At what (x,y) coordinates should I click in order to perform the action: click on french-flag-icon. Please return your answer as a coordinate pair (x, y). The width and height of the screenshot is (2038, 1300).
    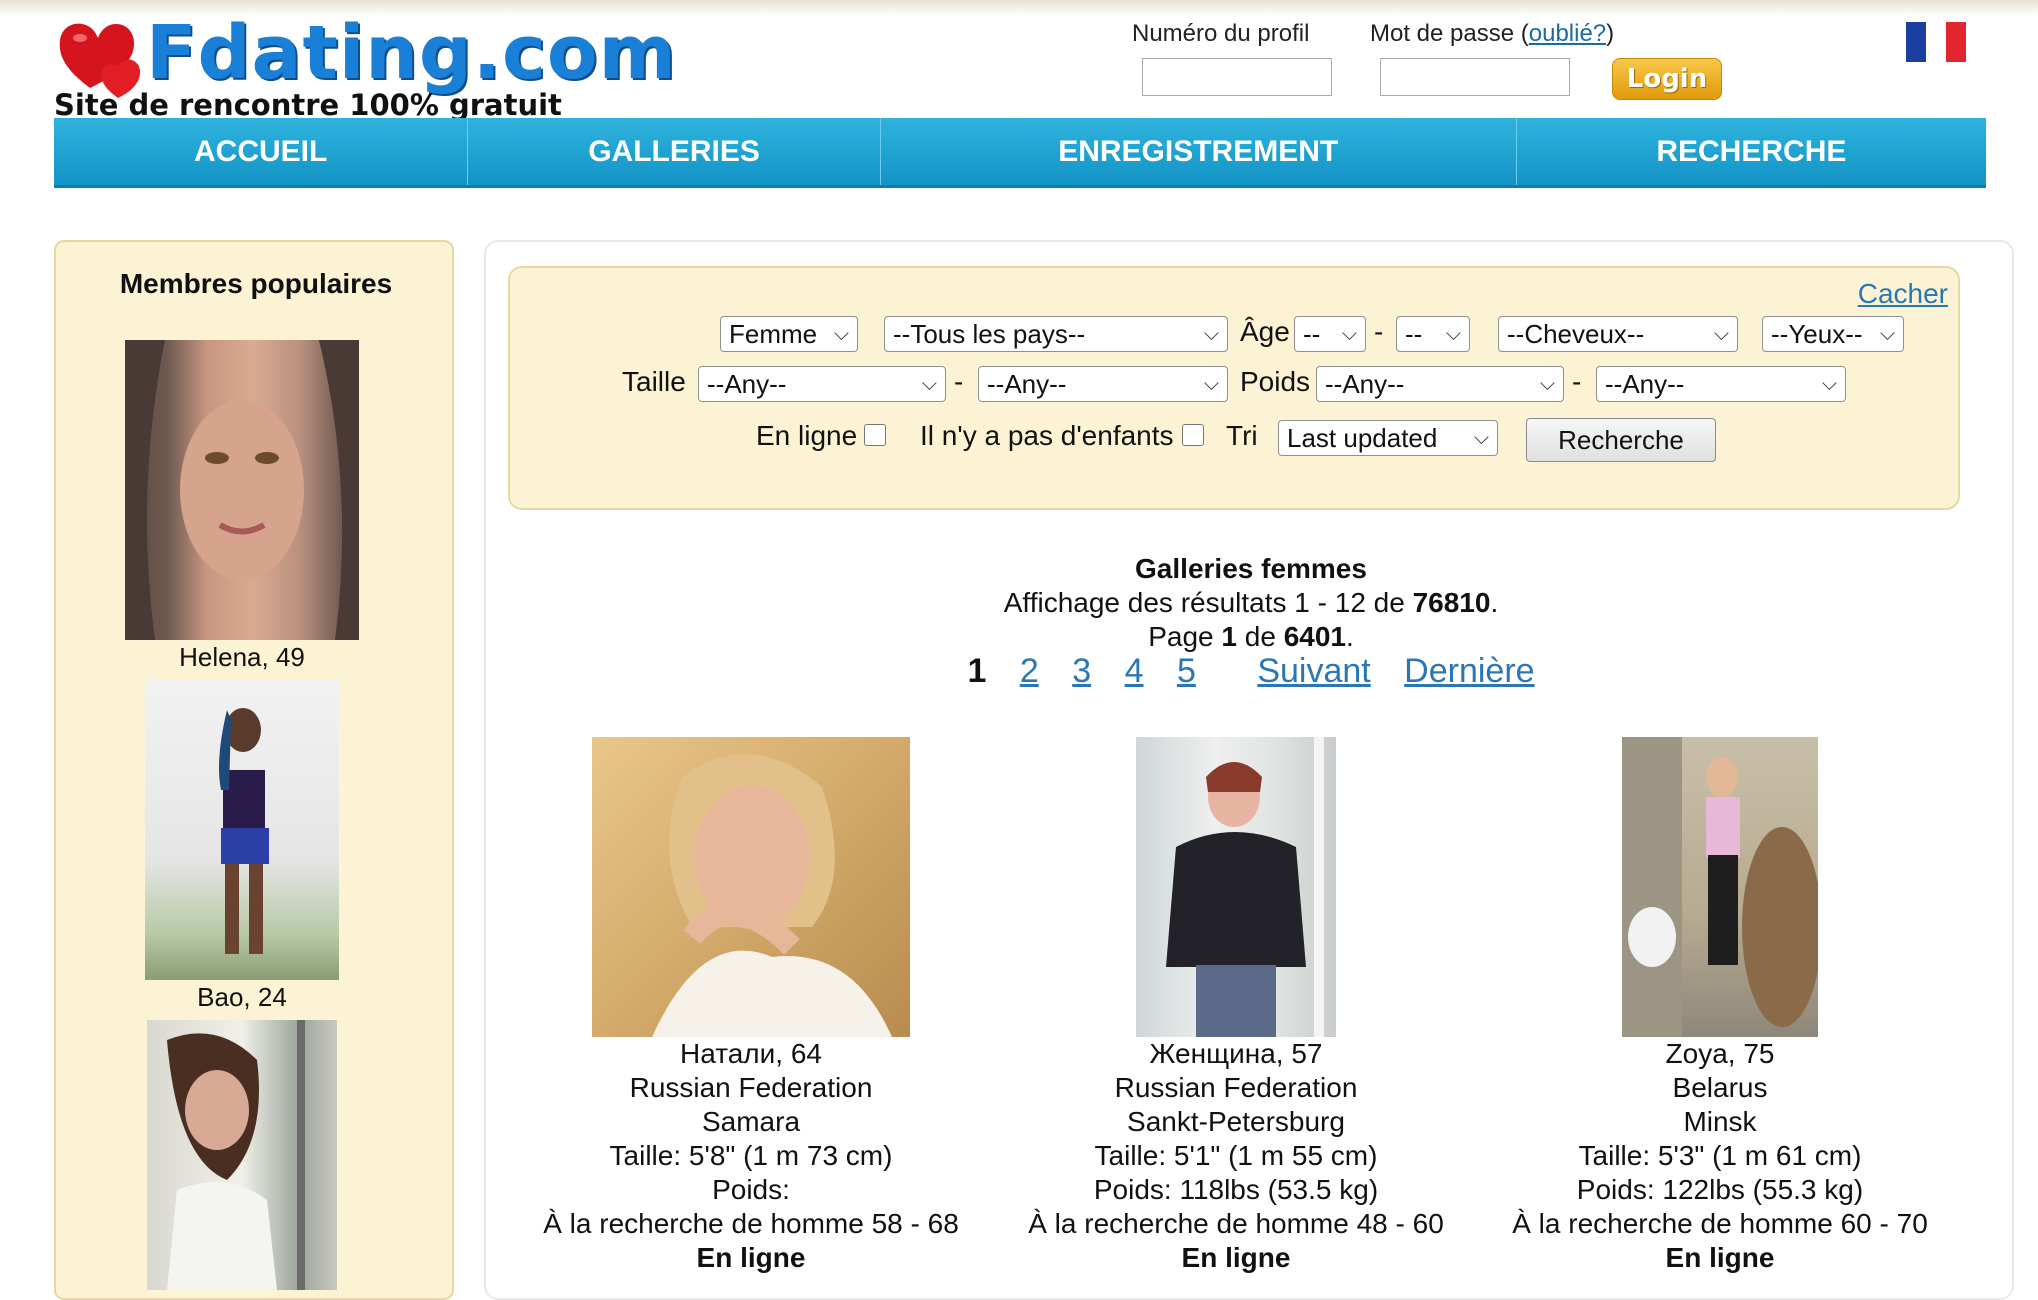
    Looking at the image, I should click on (1936, 42).